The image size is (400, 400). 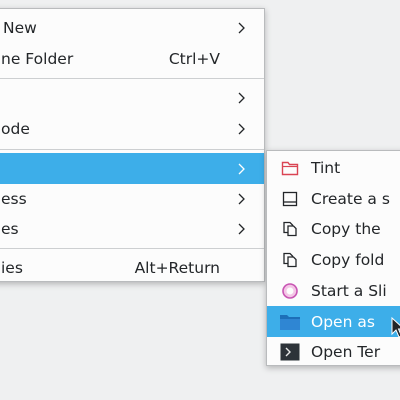 I want to click on submenu-item-copy-the: Copy the, so click(x=333, y=229).